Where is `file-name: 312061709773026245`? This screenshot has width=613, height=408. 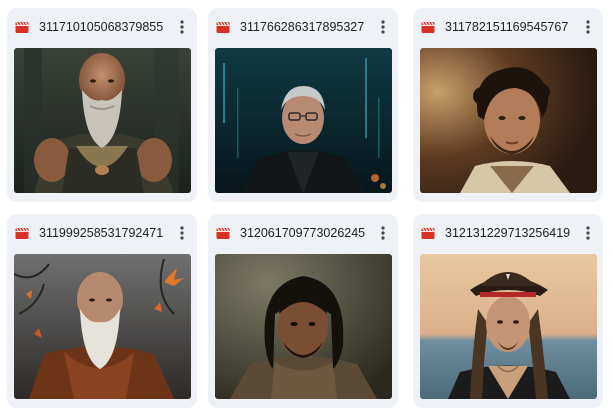 file-name: 312061709773026245 is located at coordinates (303, 233).